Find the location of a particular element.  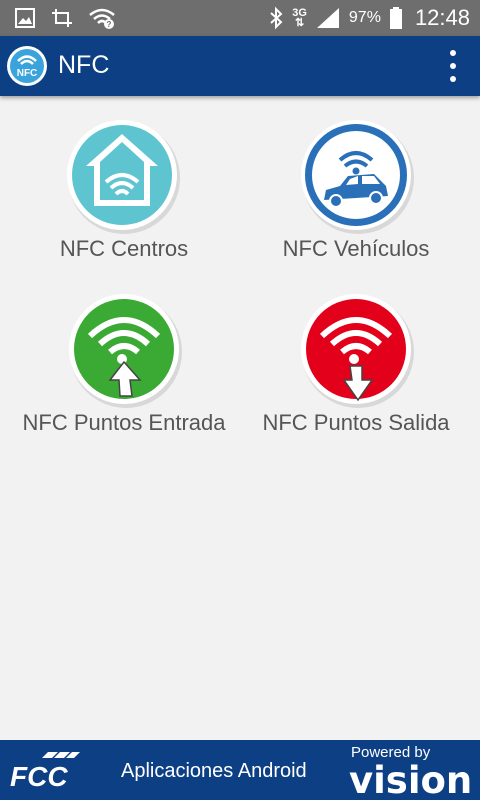

exit-nfc-icon is located at coordinates (357, 351).